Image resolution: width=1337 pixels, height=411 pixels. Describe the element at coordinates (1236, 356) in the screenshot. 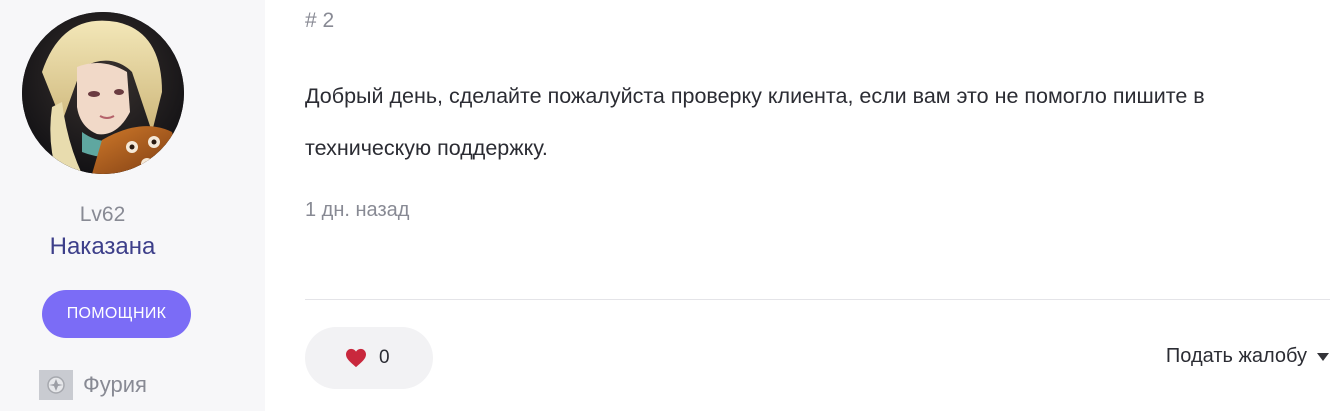

I see `report-label: Подать жалобу` at that location.